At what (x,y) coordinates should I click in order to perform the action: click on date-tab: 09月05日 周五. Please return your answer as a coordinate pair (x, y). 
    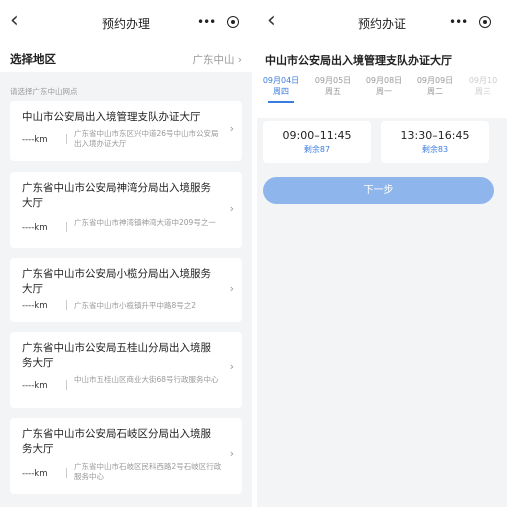
    Looking at the image, I should click on (333, 86).